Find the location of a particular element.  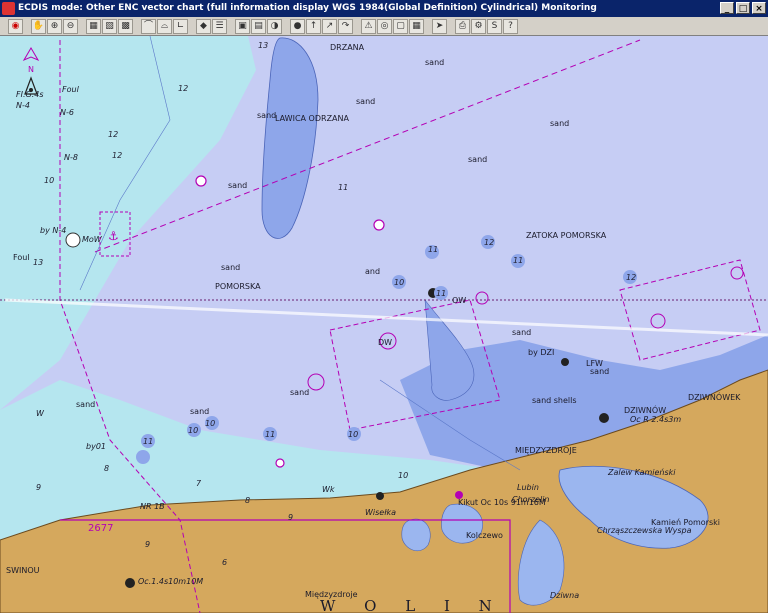

measure-button: ∟ is located at coordinates (180, 26).